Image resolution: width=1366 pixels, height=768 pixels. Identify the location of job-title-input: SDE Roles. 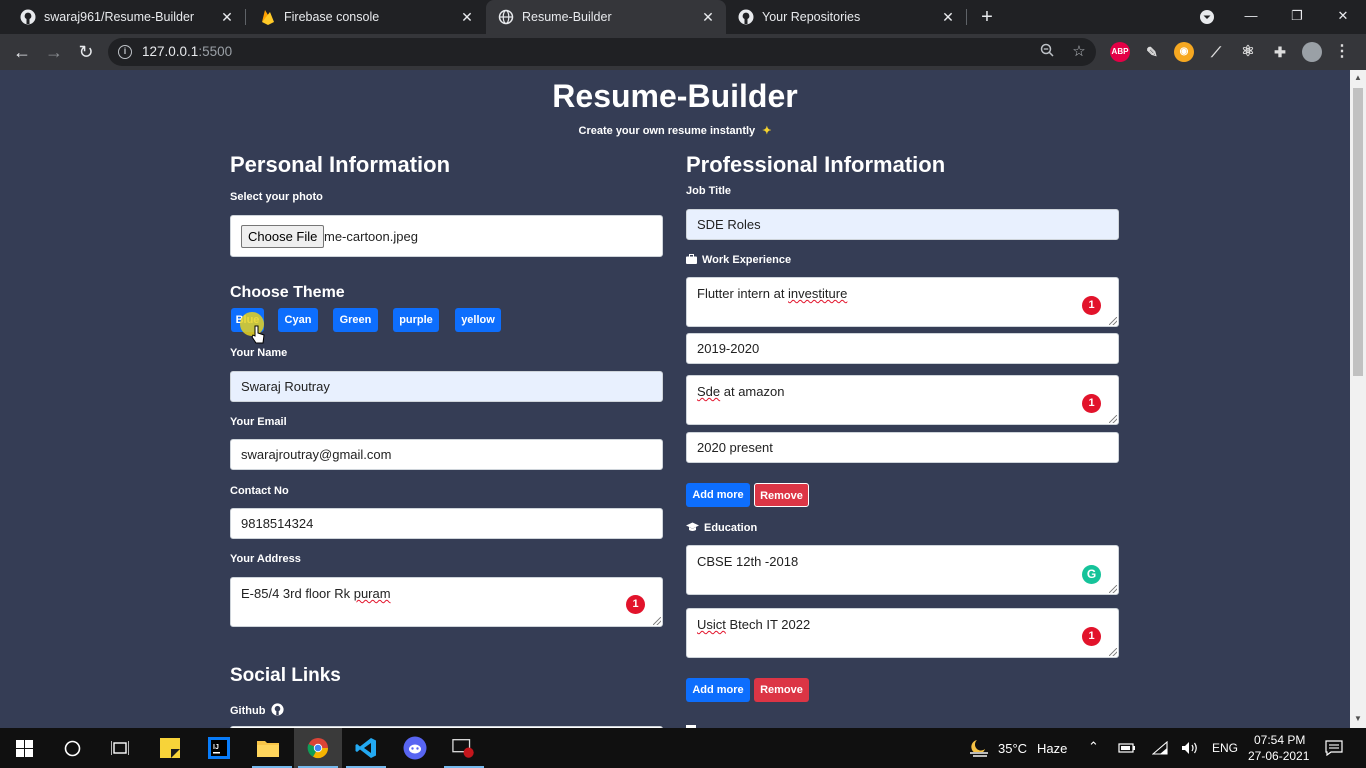
(902, 224).